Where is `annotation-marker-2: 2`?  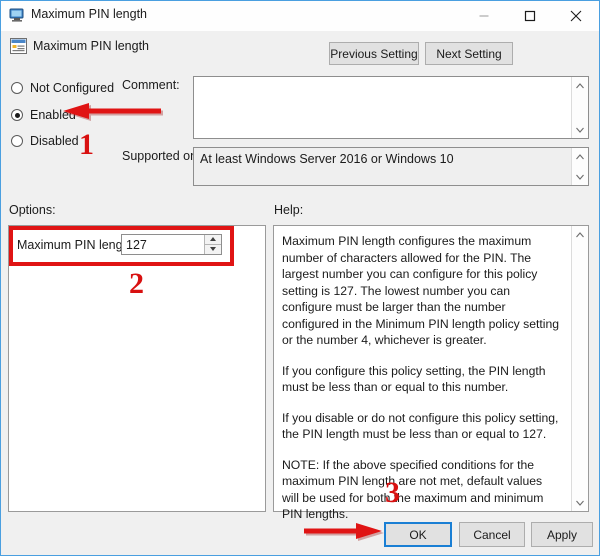
annotation-marker-2: 2 is located at coordinates (136, 283).